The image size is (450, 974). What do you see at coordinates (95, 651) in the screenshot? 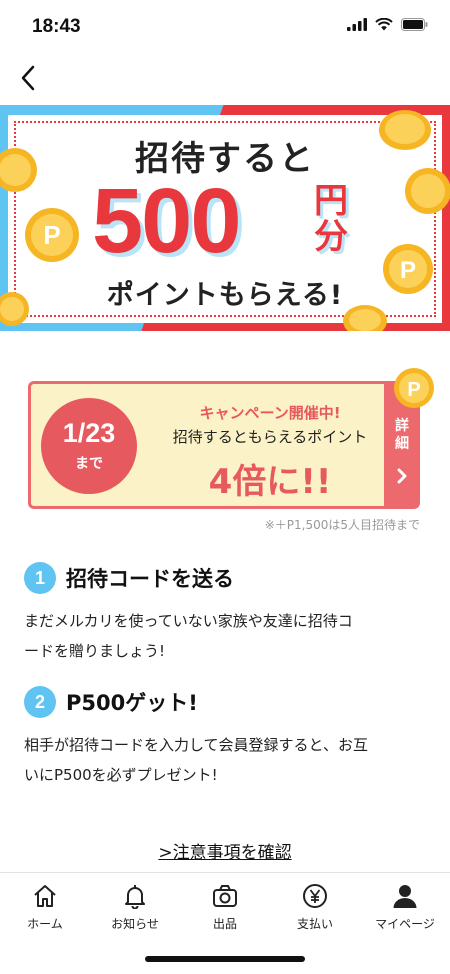
I see `step-body-line: ードを贈りましょう!` at bounding box center [95, 651].